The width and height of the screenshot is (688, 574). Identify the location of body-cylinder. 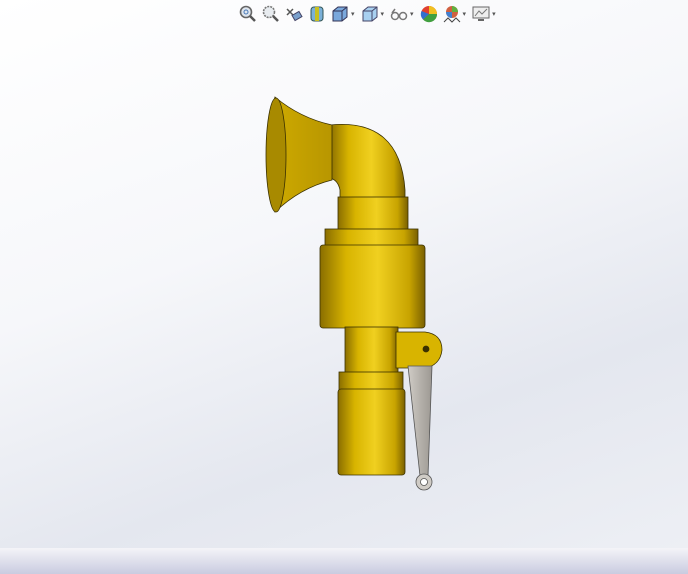
(372, 286).